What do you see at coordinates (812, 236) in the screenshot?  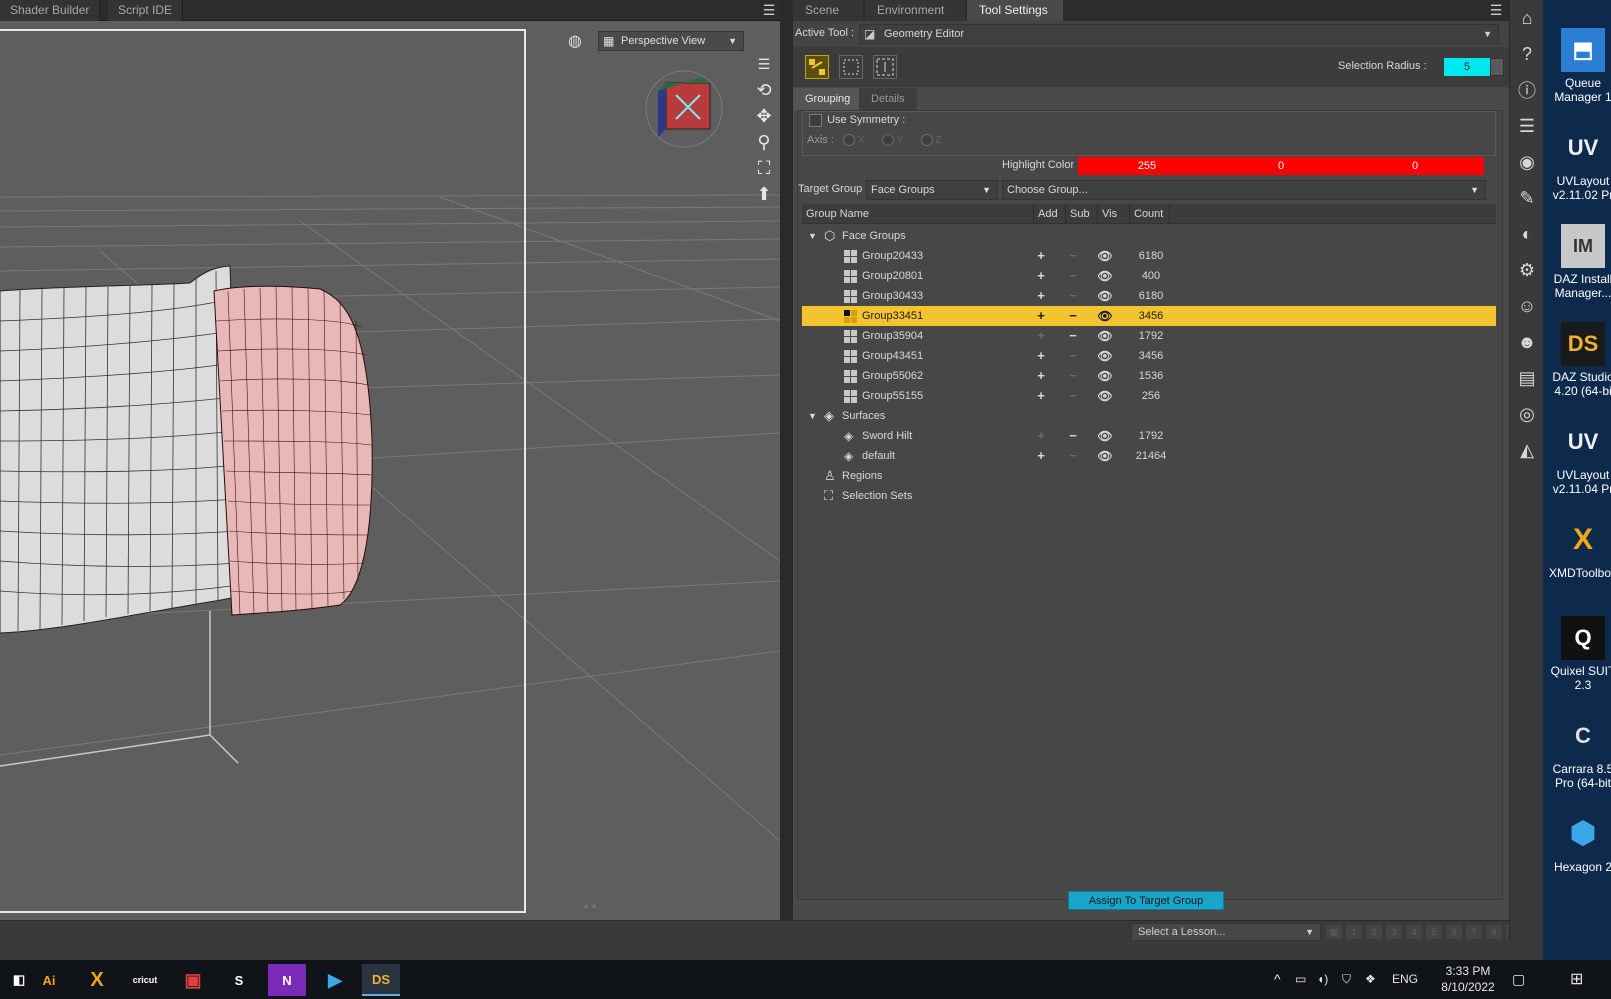 I see `expand-arrow-icon: ▼` at bounding box center [812, 236].